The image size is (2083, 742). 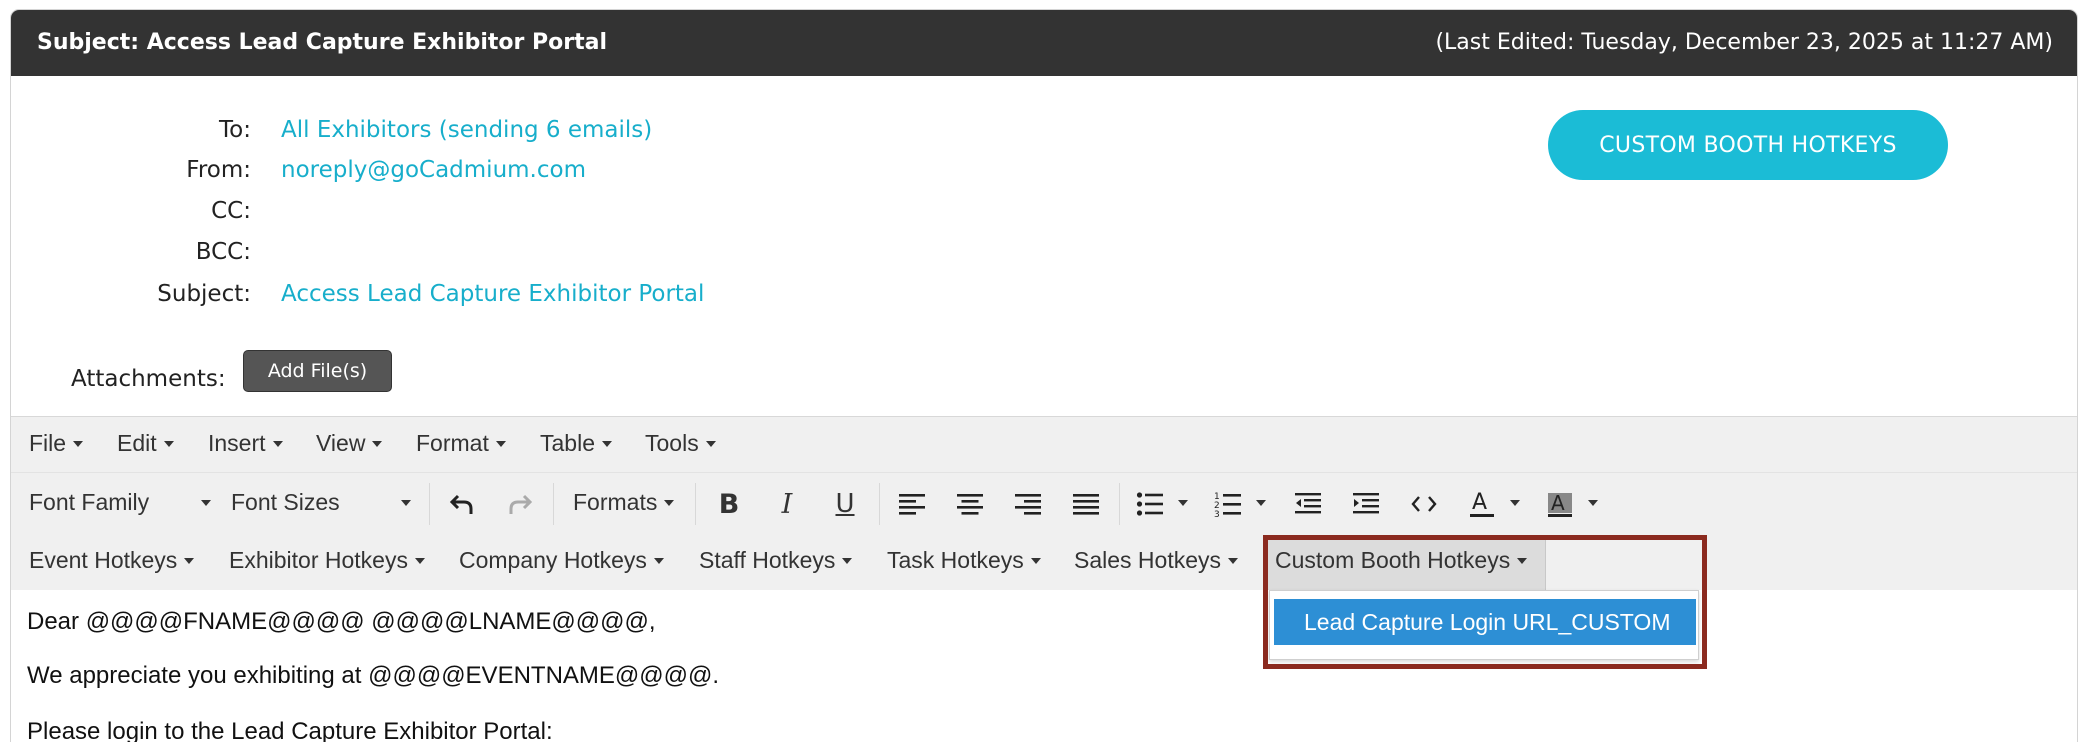 I want to click on code-icon, so click(x=1424, y=504).